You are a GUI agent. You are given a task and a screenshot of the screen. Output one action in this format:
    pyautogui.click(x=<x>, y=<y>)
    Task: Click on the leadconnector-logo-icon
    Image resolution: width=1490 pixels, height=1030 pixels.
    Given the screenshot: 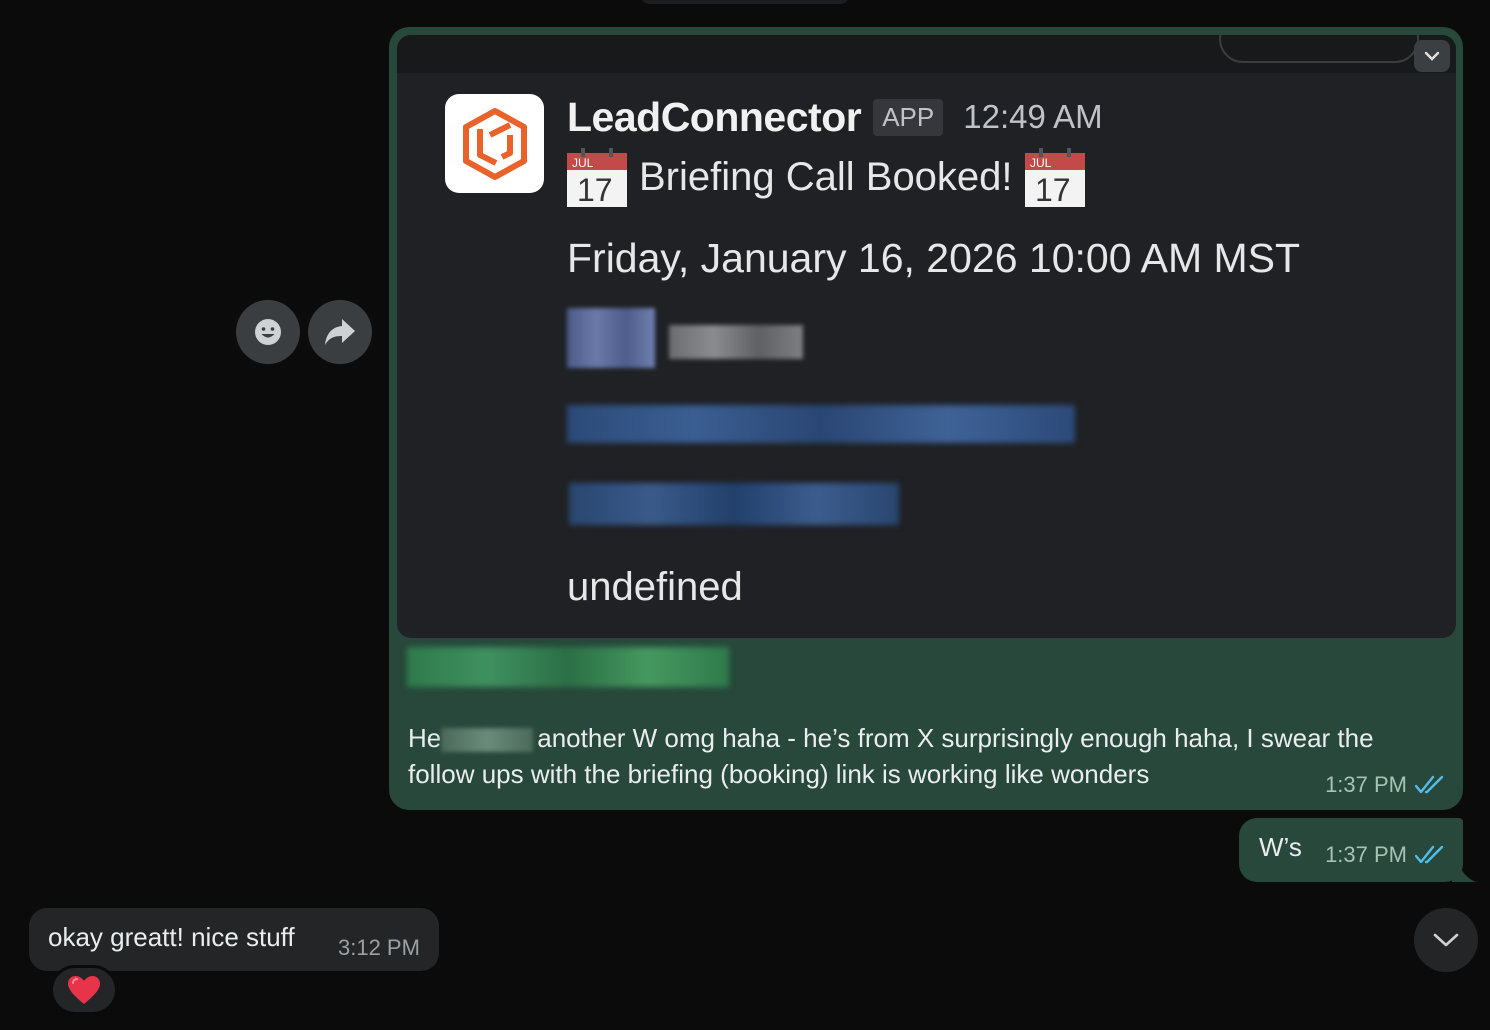 What is the action you would take?
    pyautogui.click(x=494, y=143)
    